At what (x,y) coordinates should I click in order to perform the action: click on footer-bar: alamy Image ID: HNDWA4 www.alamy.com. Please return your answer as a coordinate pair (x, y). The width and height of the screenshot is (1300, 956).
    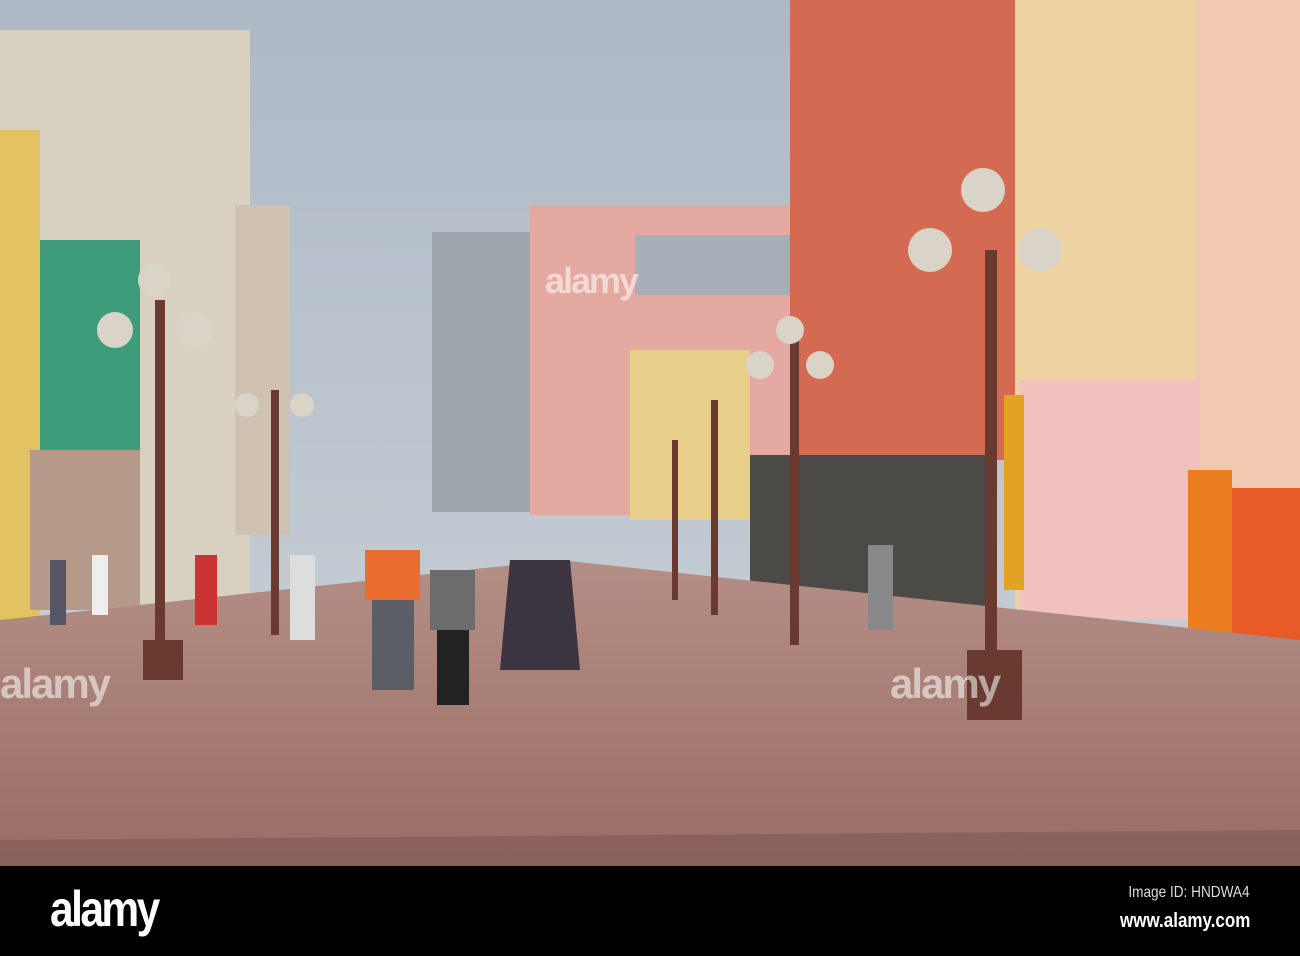
    Looking at the image, I should click on (650, 911).